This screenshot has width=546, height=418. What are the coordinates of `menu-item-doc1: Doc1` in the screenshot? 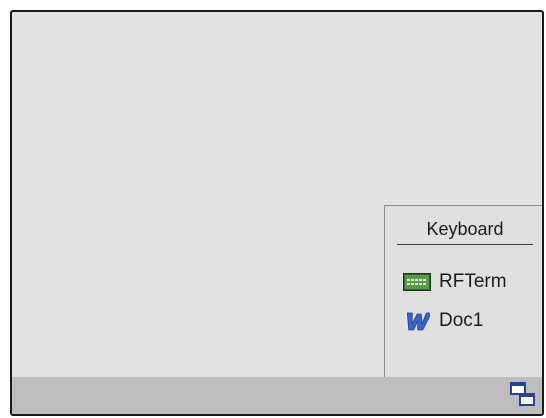 It's located at (443, 321).